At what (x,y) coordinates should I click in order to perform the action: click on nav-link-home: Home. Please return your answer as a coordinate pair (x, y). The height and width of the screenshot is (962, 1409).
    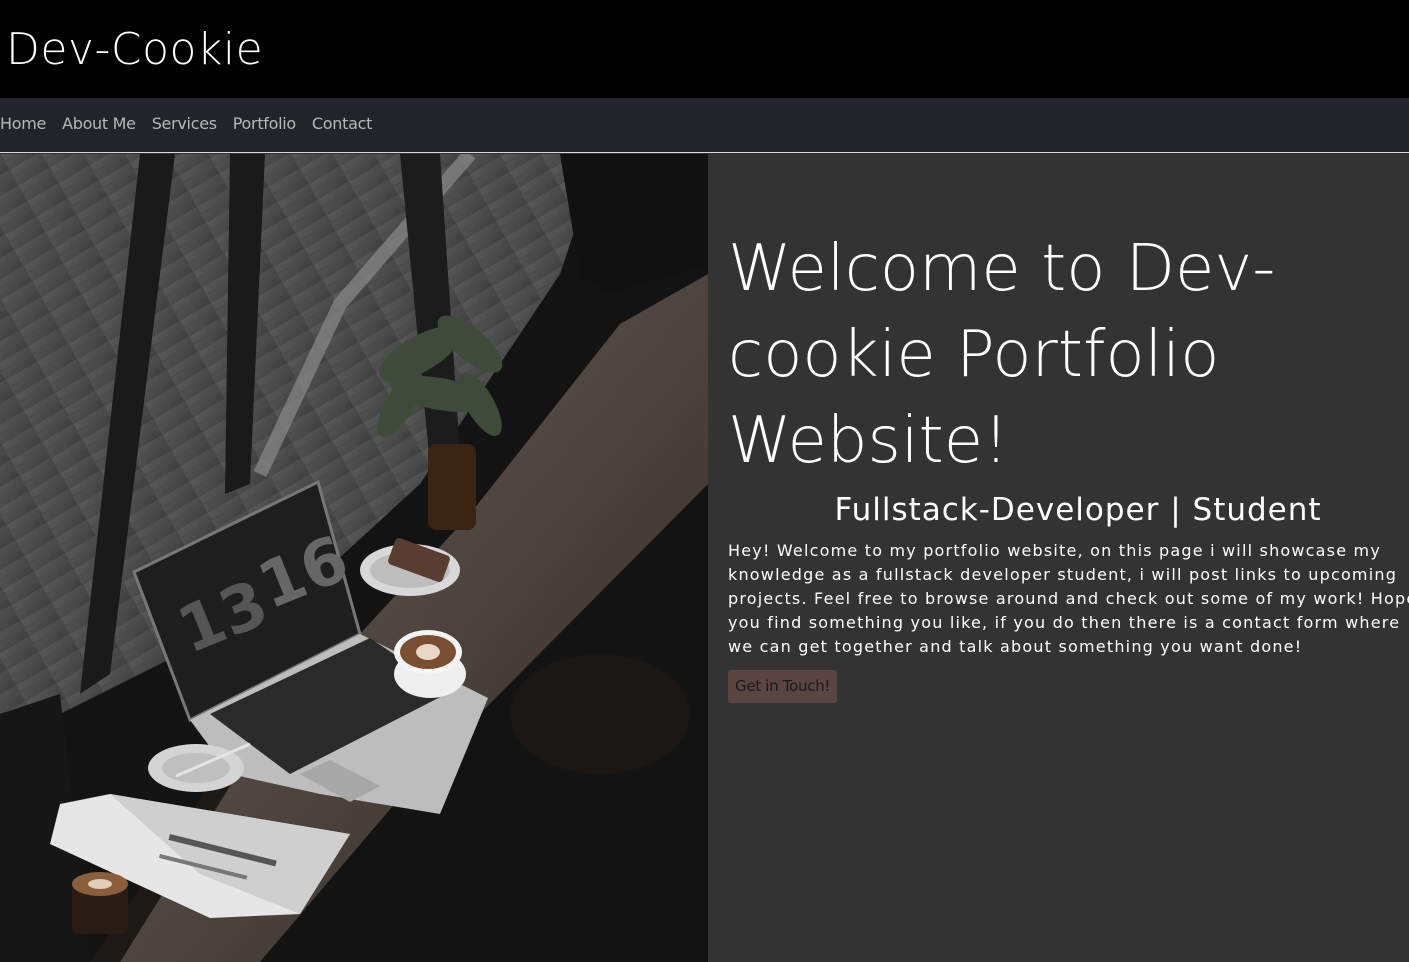
    Looking at the image, I should click on (23, 124).